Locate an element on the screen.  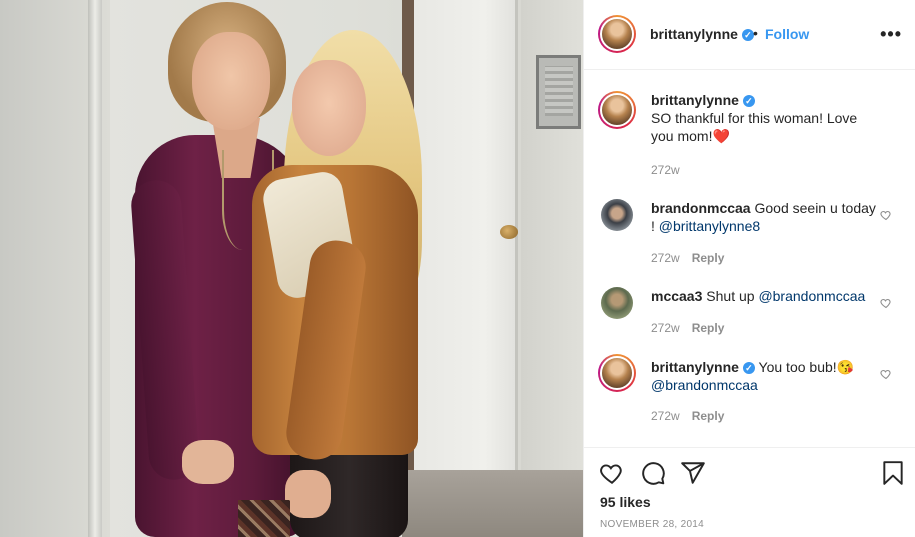
comment-meta: 272w is located at coordinates (665, 170).